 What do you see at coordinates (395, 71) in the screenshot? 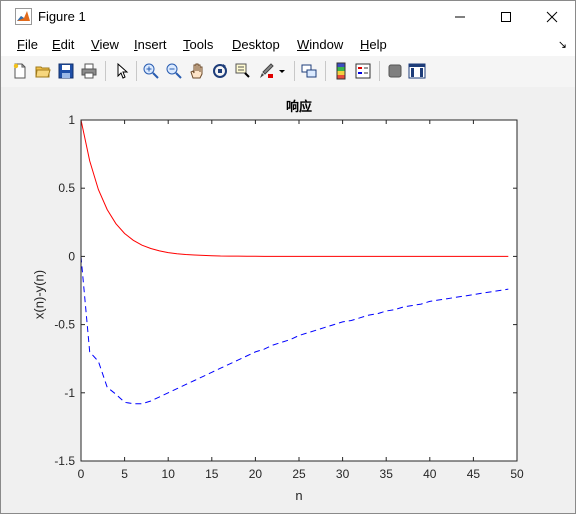
I see `hide-plot-tools-icon` at bounding box center [395, 71].